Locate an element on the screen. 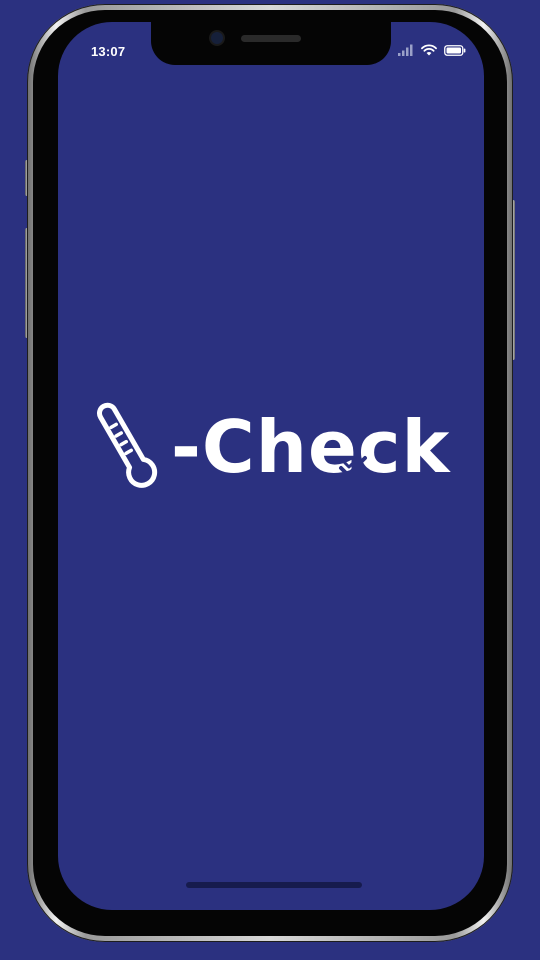 This screenshot has height=960, width=540. notch is located at coordinates (271, 43).